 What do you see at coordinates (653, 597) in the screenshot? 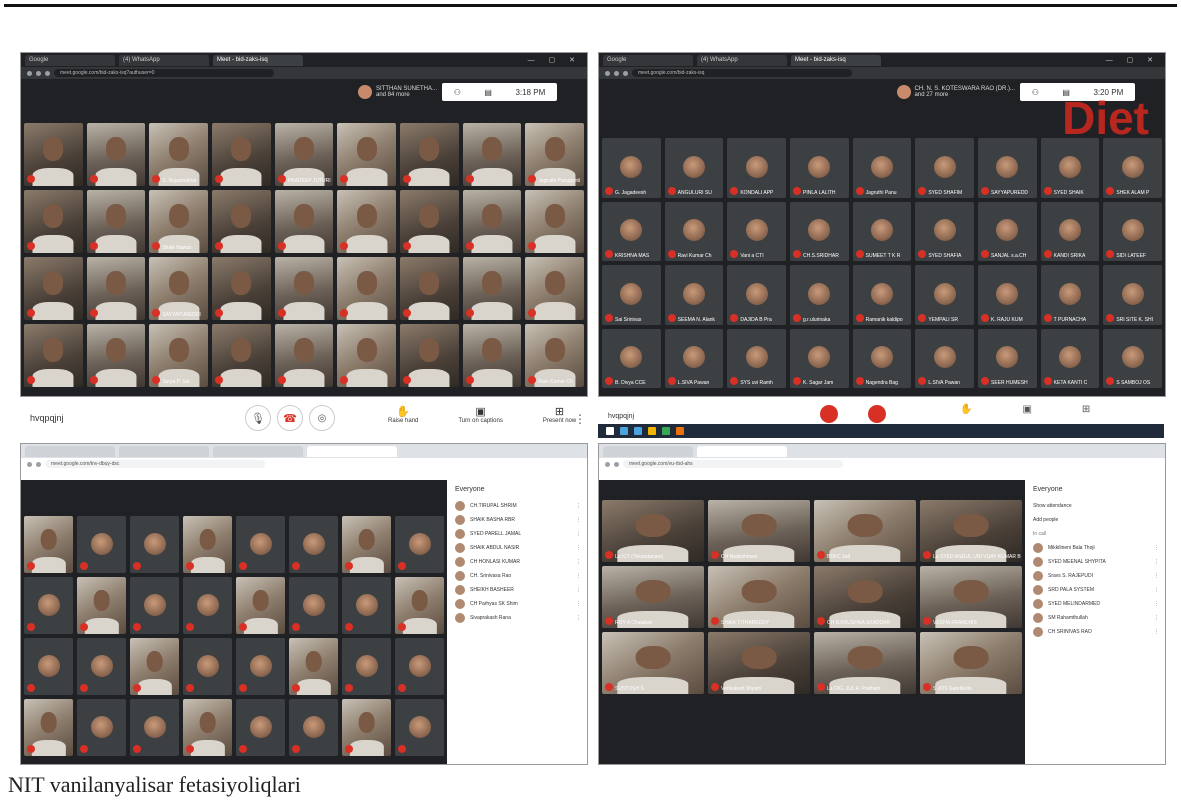
I see `participant-tile: ROY A Chalakan` at bounding box center [653, 597].